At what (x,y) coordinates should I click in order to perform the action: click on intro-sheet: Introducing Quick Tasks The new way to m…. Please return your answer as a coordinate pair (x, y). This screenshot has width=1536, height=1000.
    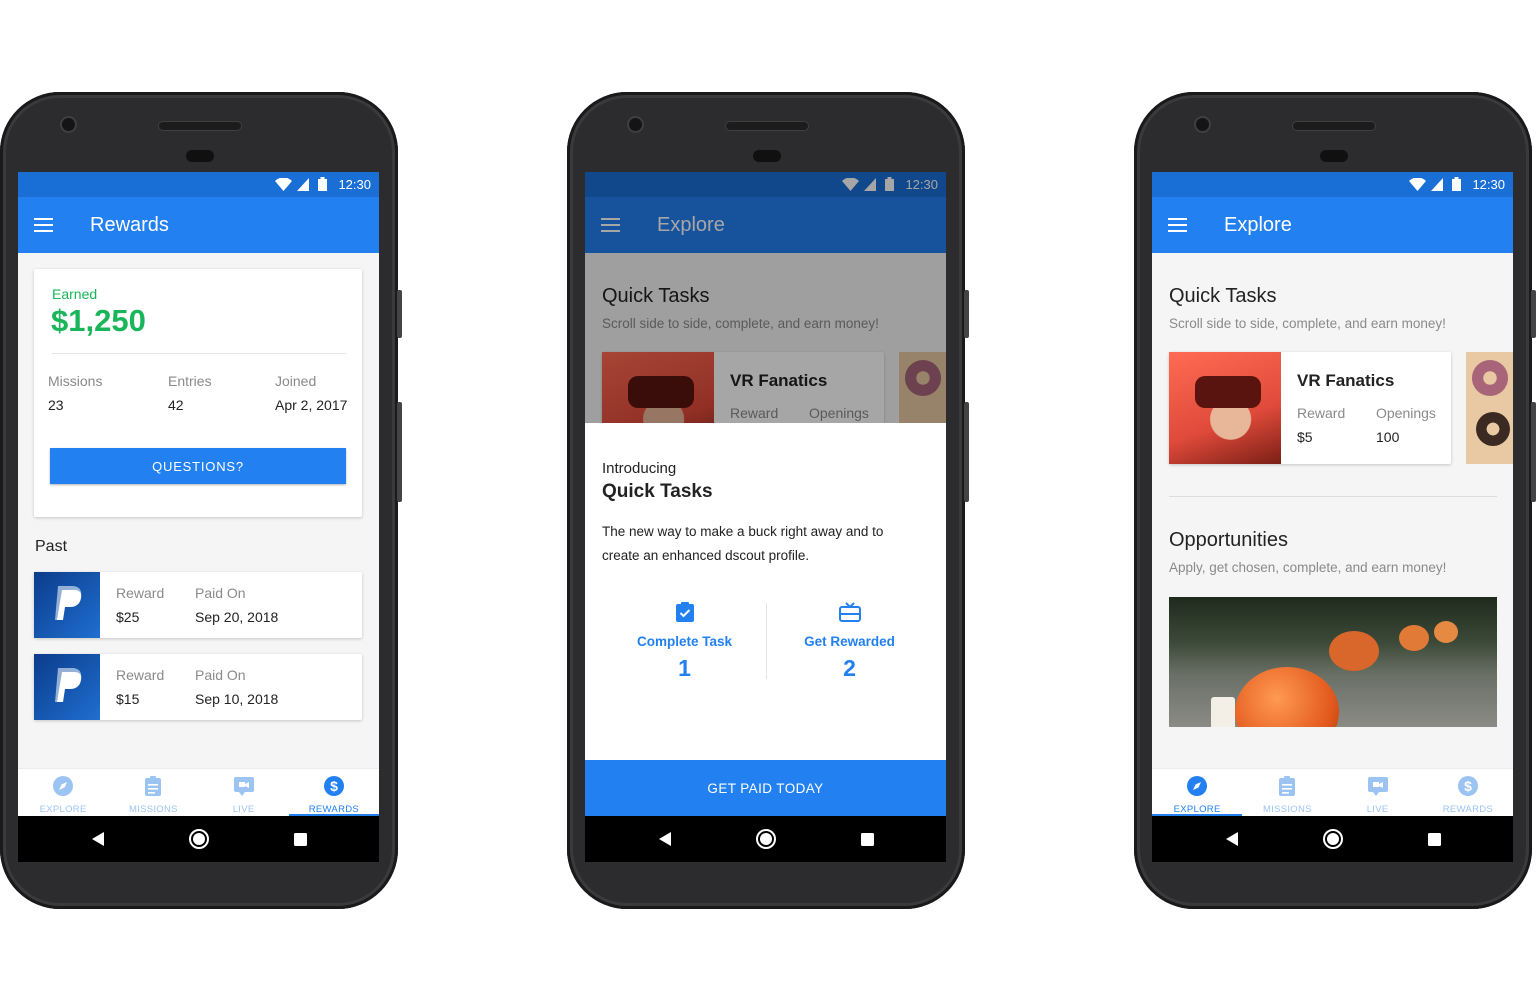
    Looking at the image, I should click on (765, 619).